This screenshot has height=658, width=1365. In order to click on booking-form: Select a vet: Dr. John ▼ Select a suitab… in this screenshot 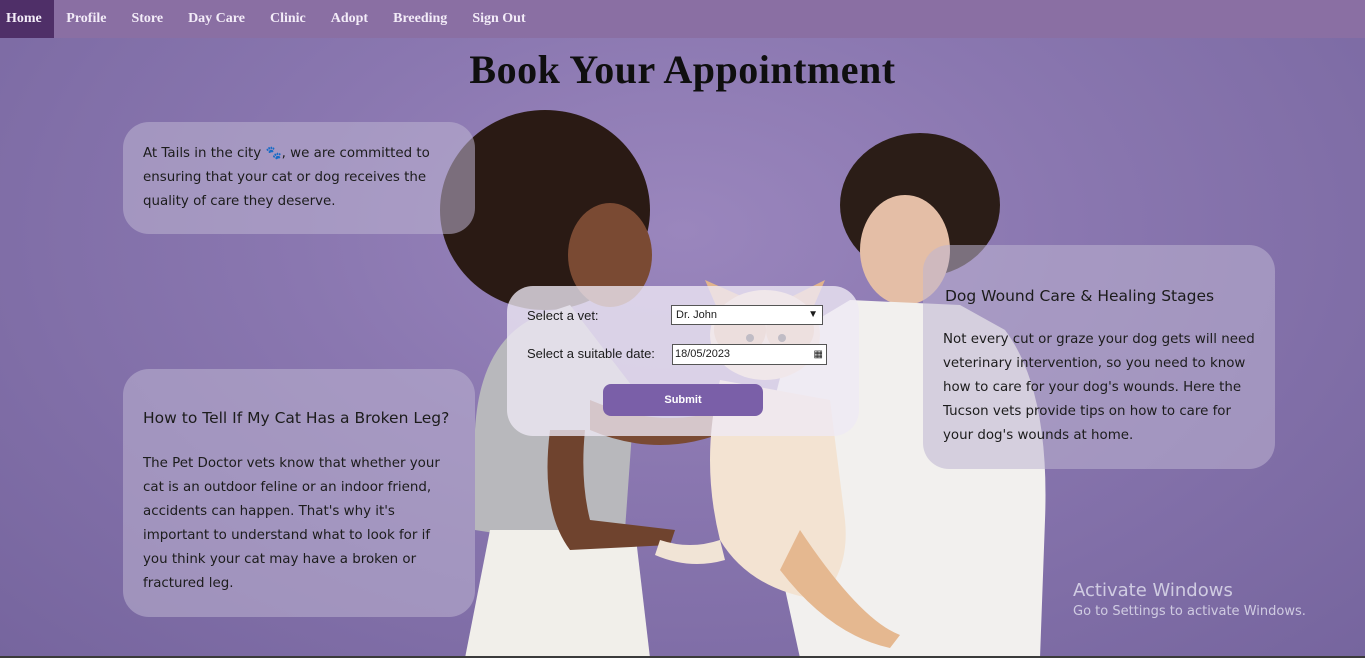, I will do `click(683, 361)`.